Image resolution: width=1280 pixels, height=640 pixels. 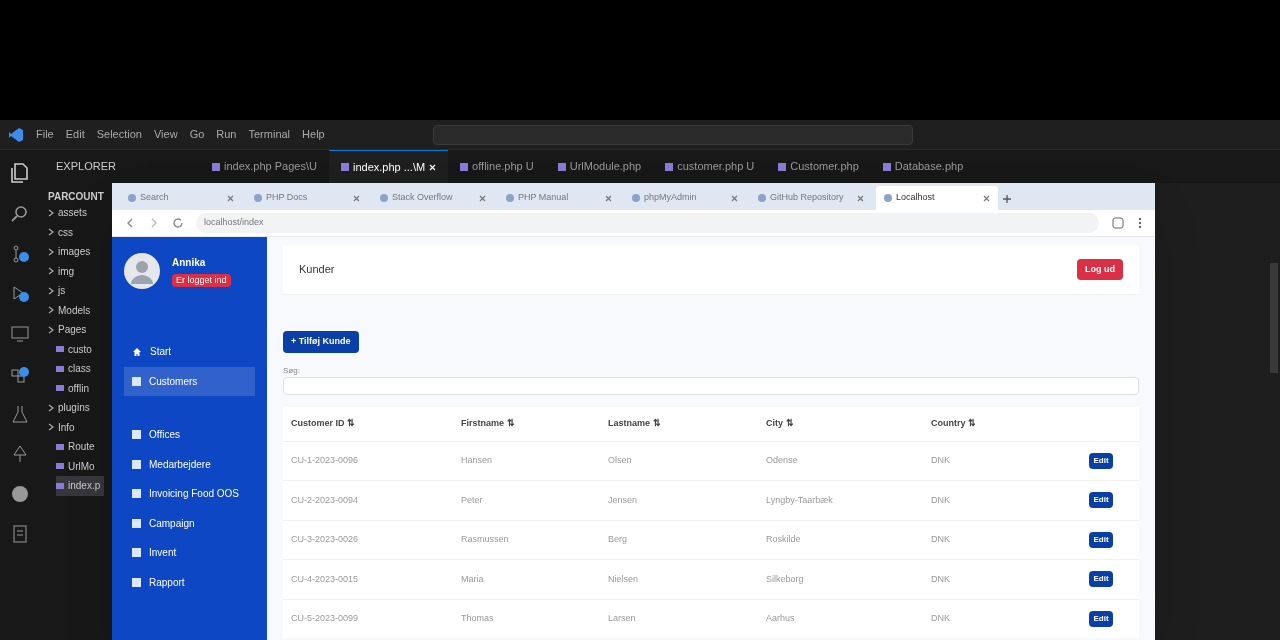 What do you see at coordinates (189, 381) in the screenshot?
I see `nav-item: Customers` at bounding box center [189, 381].